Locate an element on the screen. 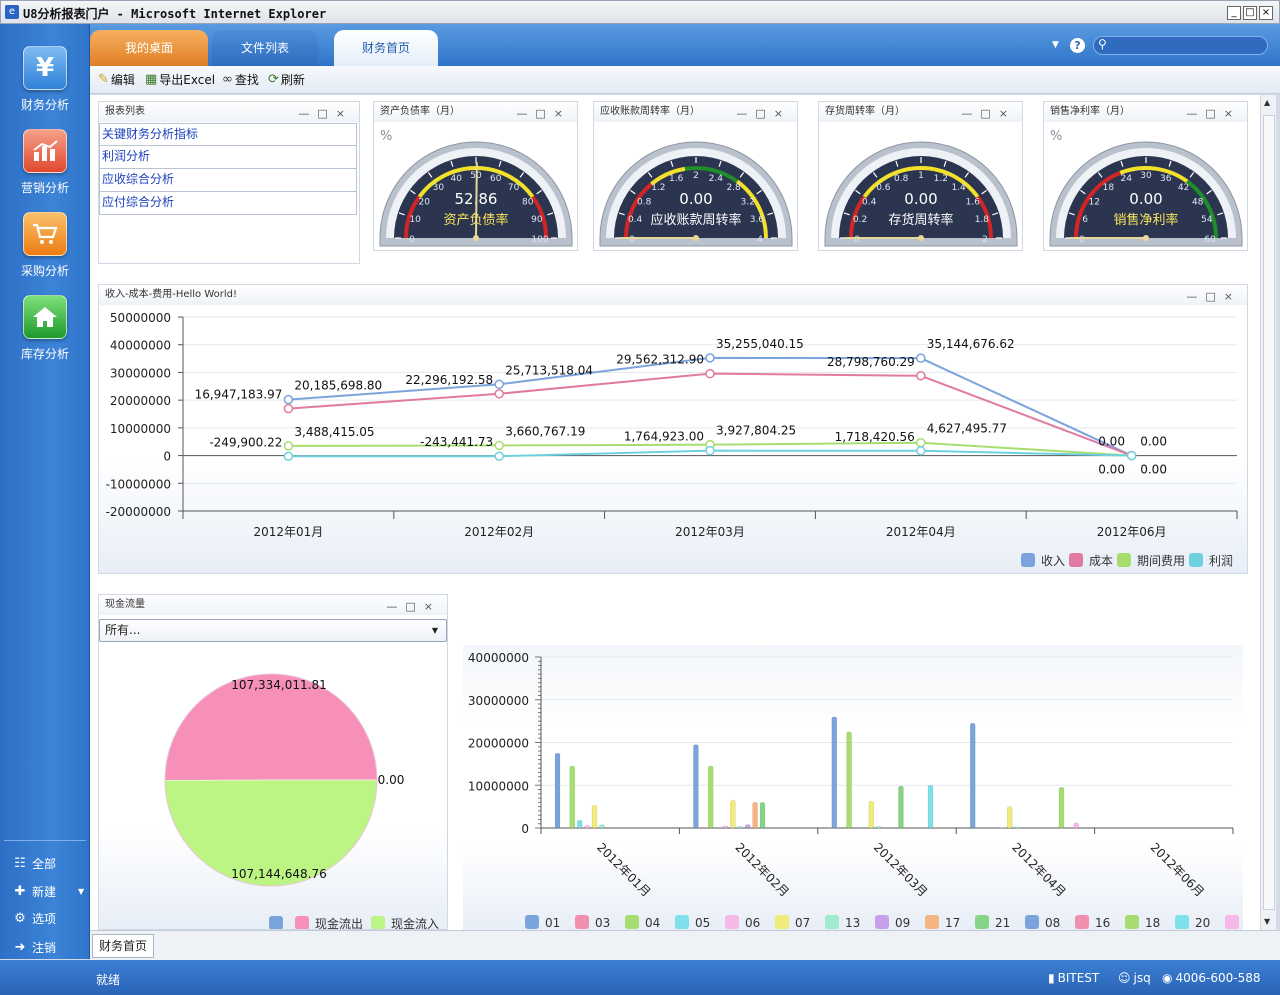 The image size is (1280, 995). tab-my-desktop: 我的桌面 is located at coordinates (149, 48).